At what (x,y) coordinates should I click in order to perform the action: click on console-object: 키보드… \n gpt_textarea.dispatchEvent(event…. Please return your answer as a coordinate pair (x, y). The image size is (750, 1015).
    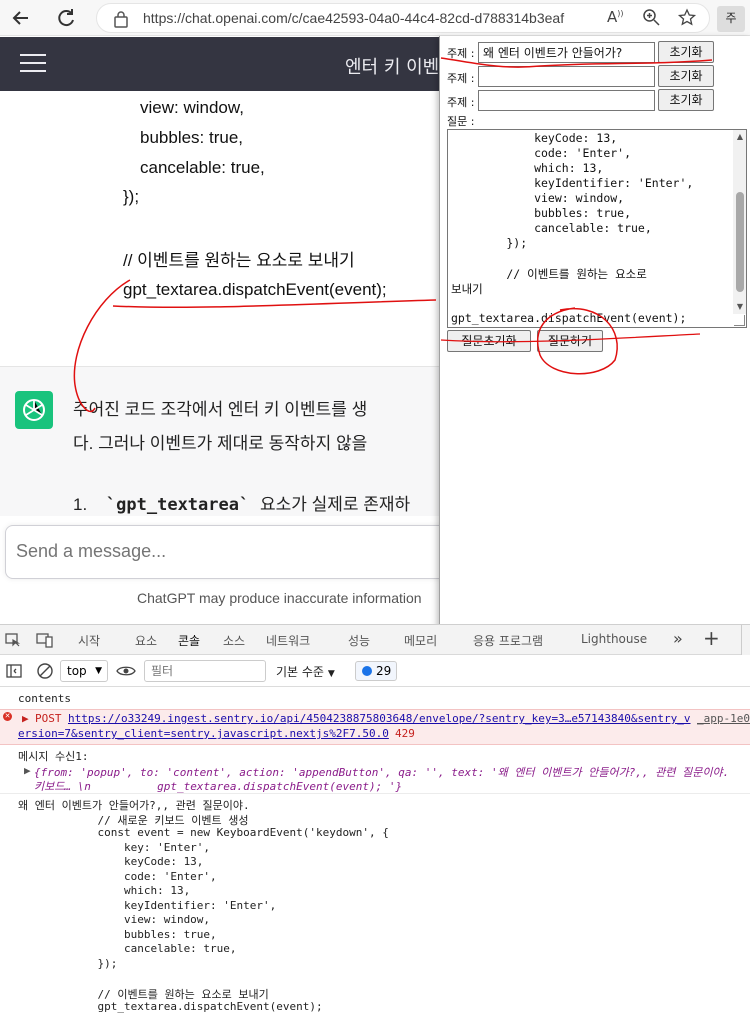
    Looking at the image, I should click on (218, 786).